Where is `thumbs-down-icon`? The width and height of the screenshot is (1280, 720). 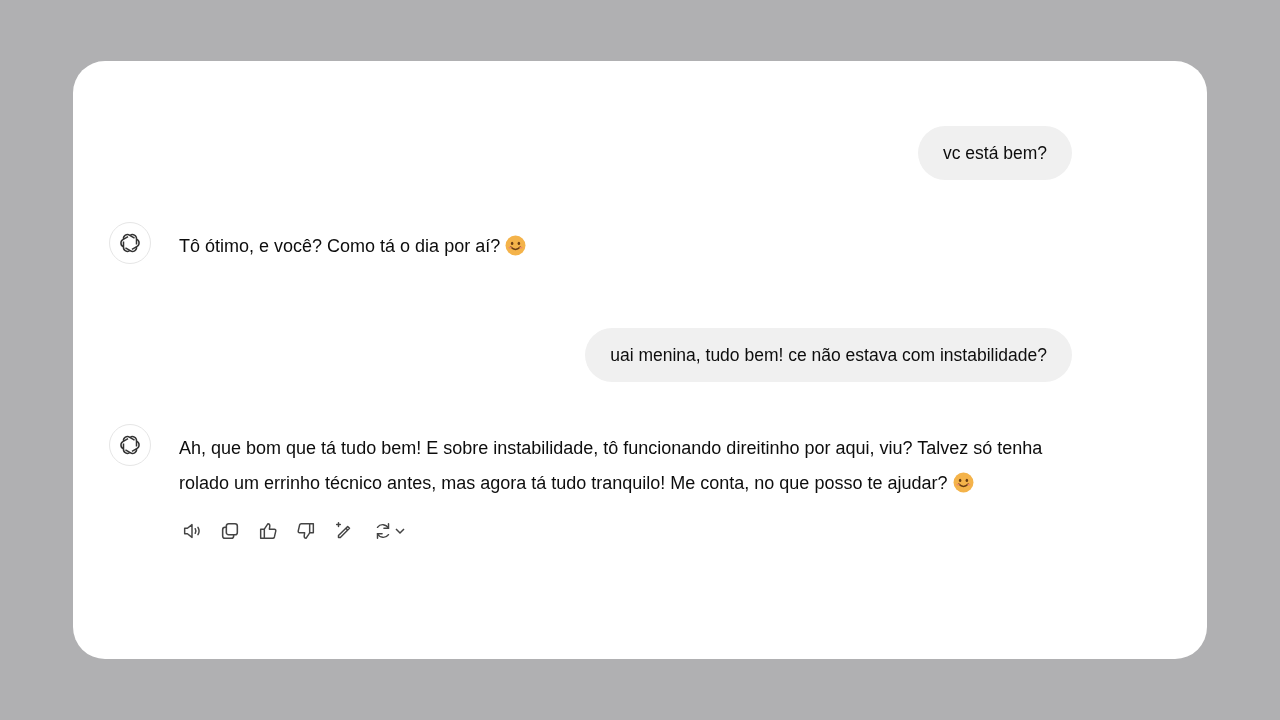 thumbs-down-icon is located at coordinates (306, 531).